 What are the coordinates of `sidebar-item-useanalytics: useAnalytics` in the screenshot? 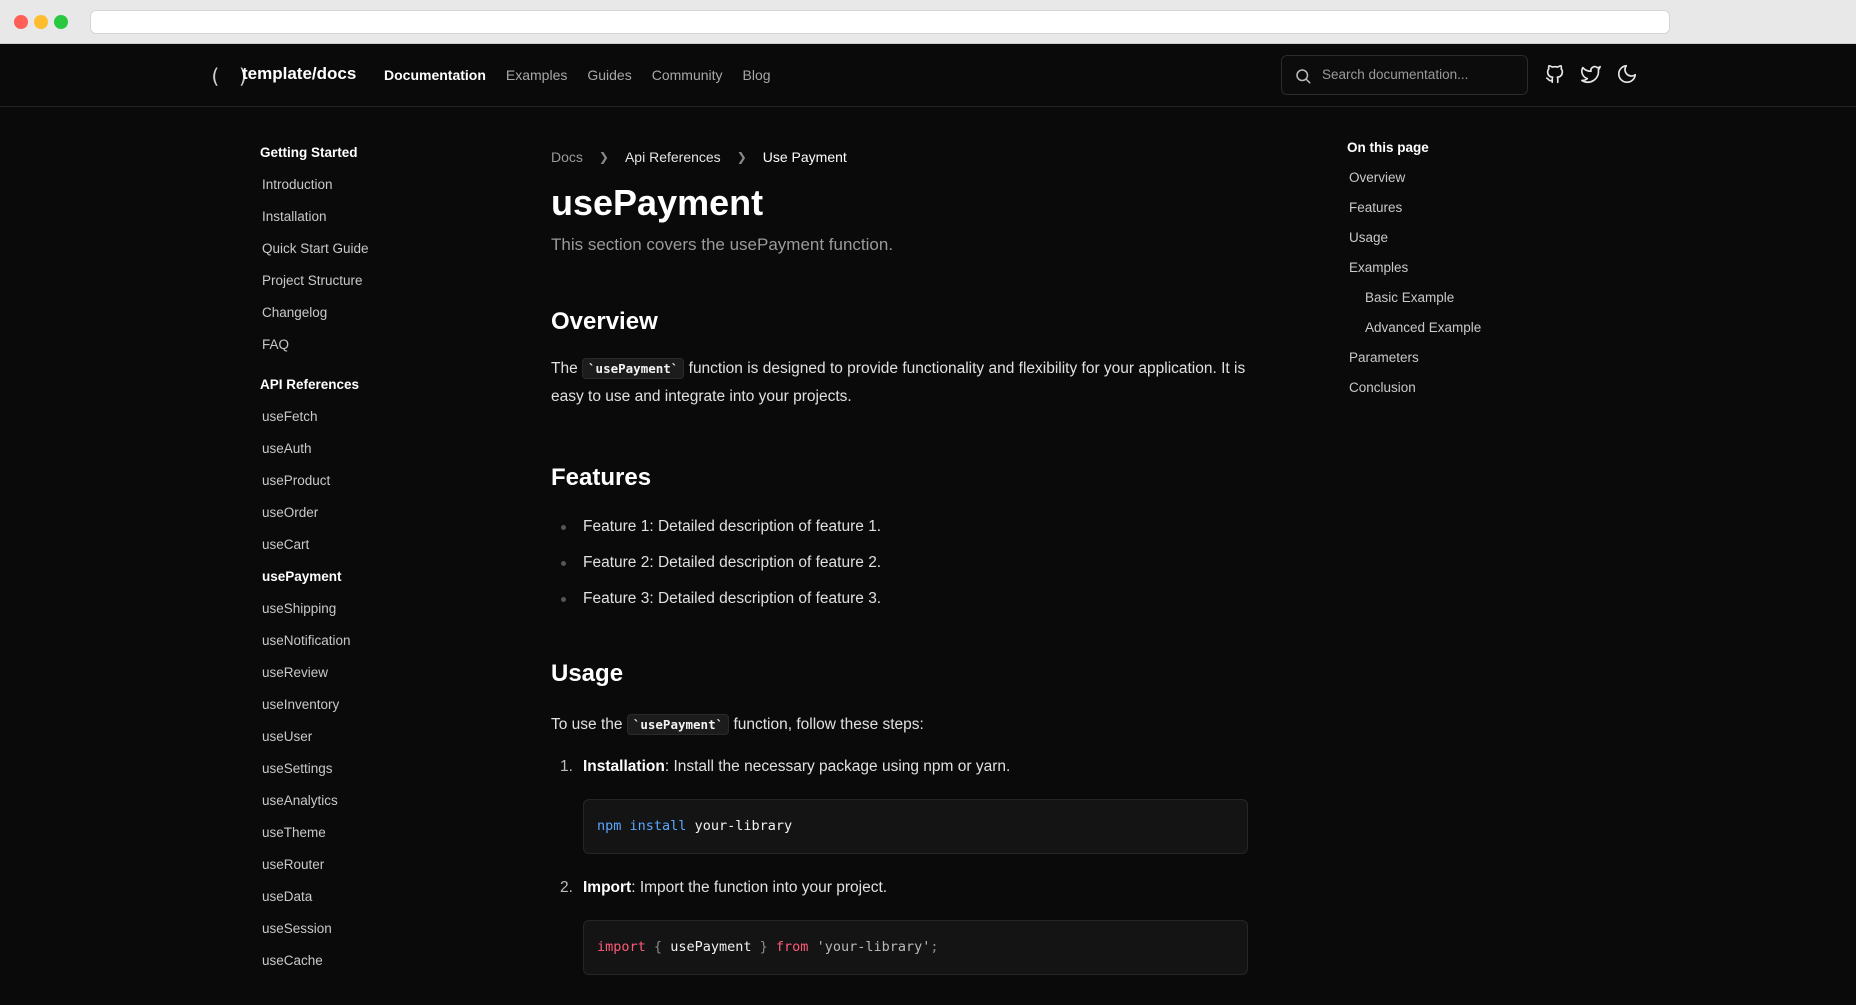 It's located at (361, 809).